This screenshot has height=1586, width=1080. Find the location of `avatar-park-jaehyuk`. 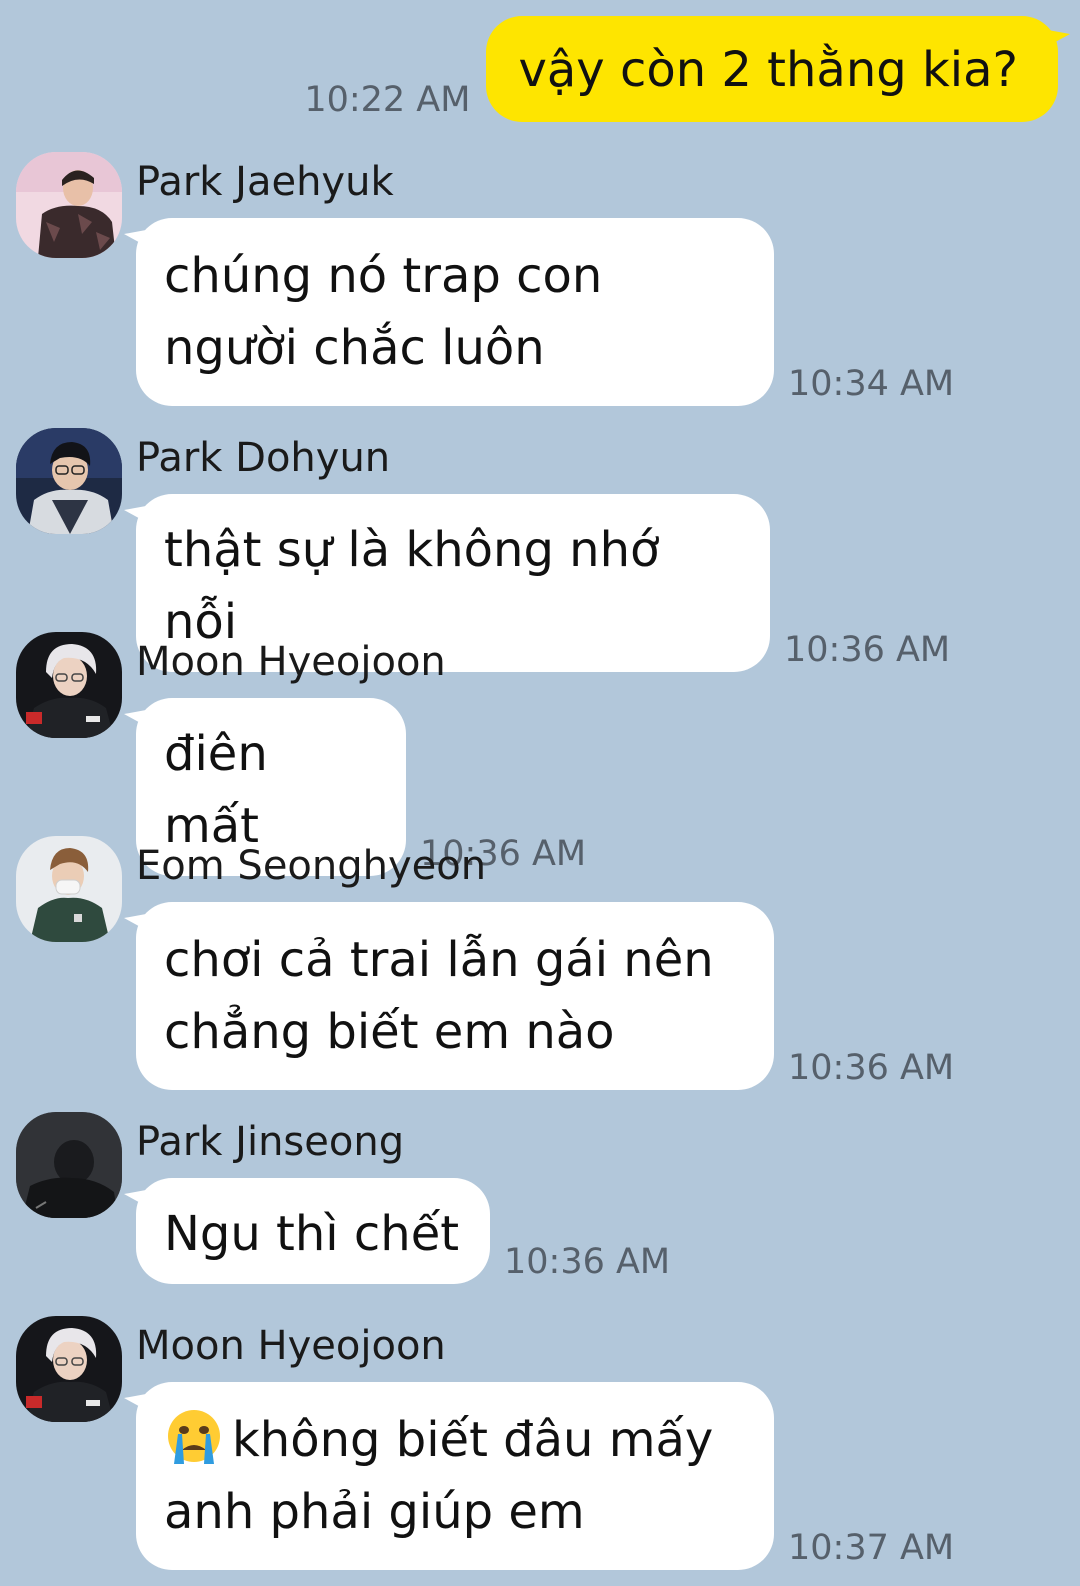

avatar-park-jaehyuk is located at coordinates (69, 205).